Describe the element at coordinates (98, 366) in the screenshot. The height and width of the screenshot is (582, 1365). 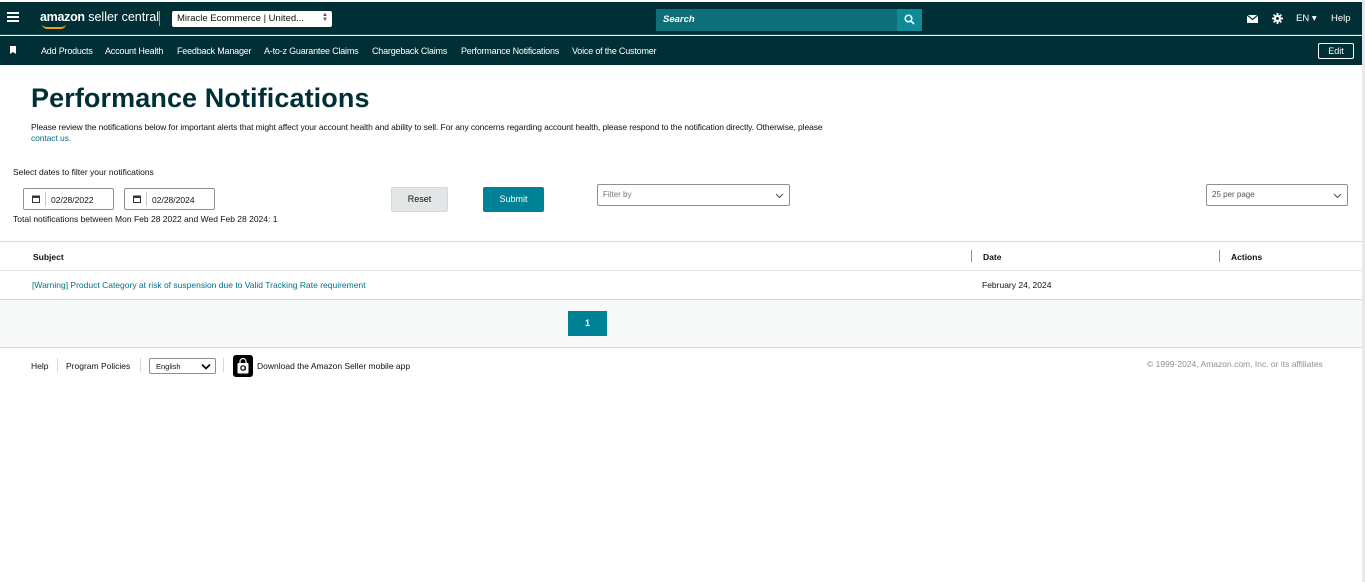
I see `footer-program-policies-link: Program Policies` at that location.